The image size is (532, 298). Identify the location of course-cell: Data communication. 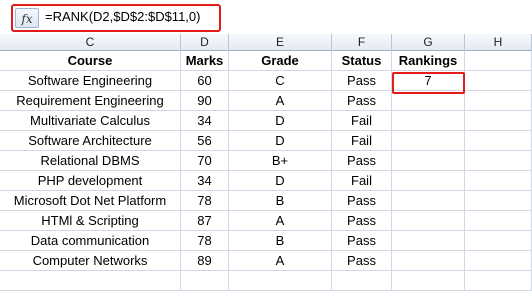
(90, 241).